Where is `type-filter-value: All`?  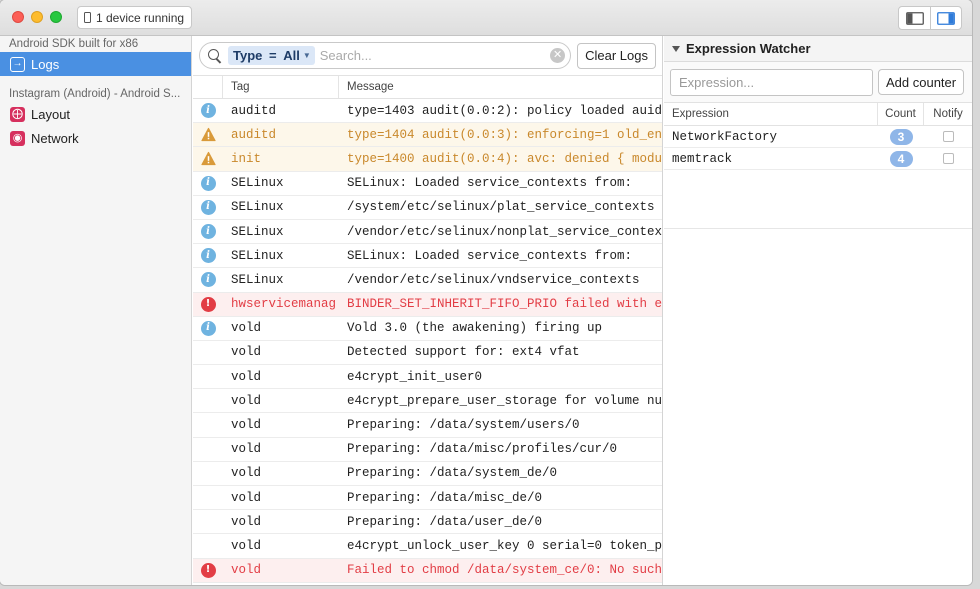 type-filter-value: All is located at coordinates (291, 55).